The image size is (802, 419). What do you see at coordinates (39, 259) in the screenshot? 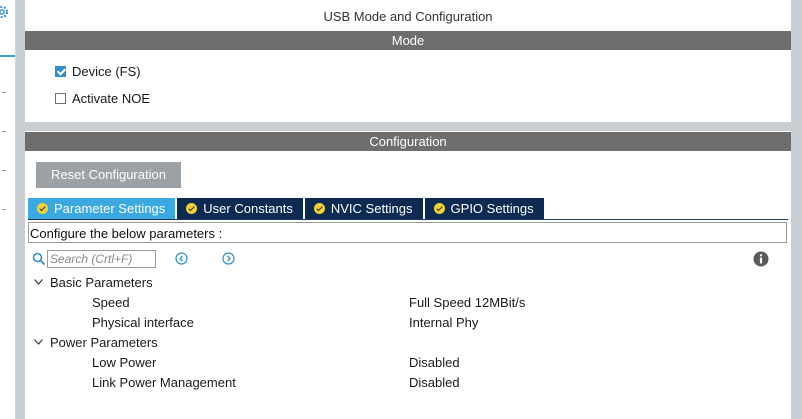
I see `search-icon` at bounding box center [39, 259].